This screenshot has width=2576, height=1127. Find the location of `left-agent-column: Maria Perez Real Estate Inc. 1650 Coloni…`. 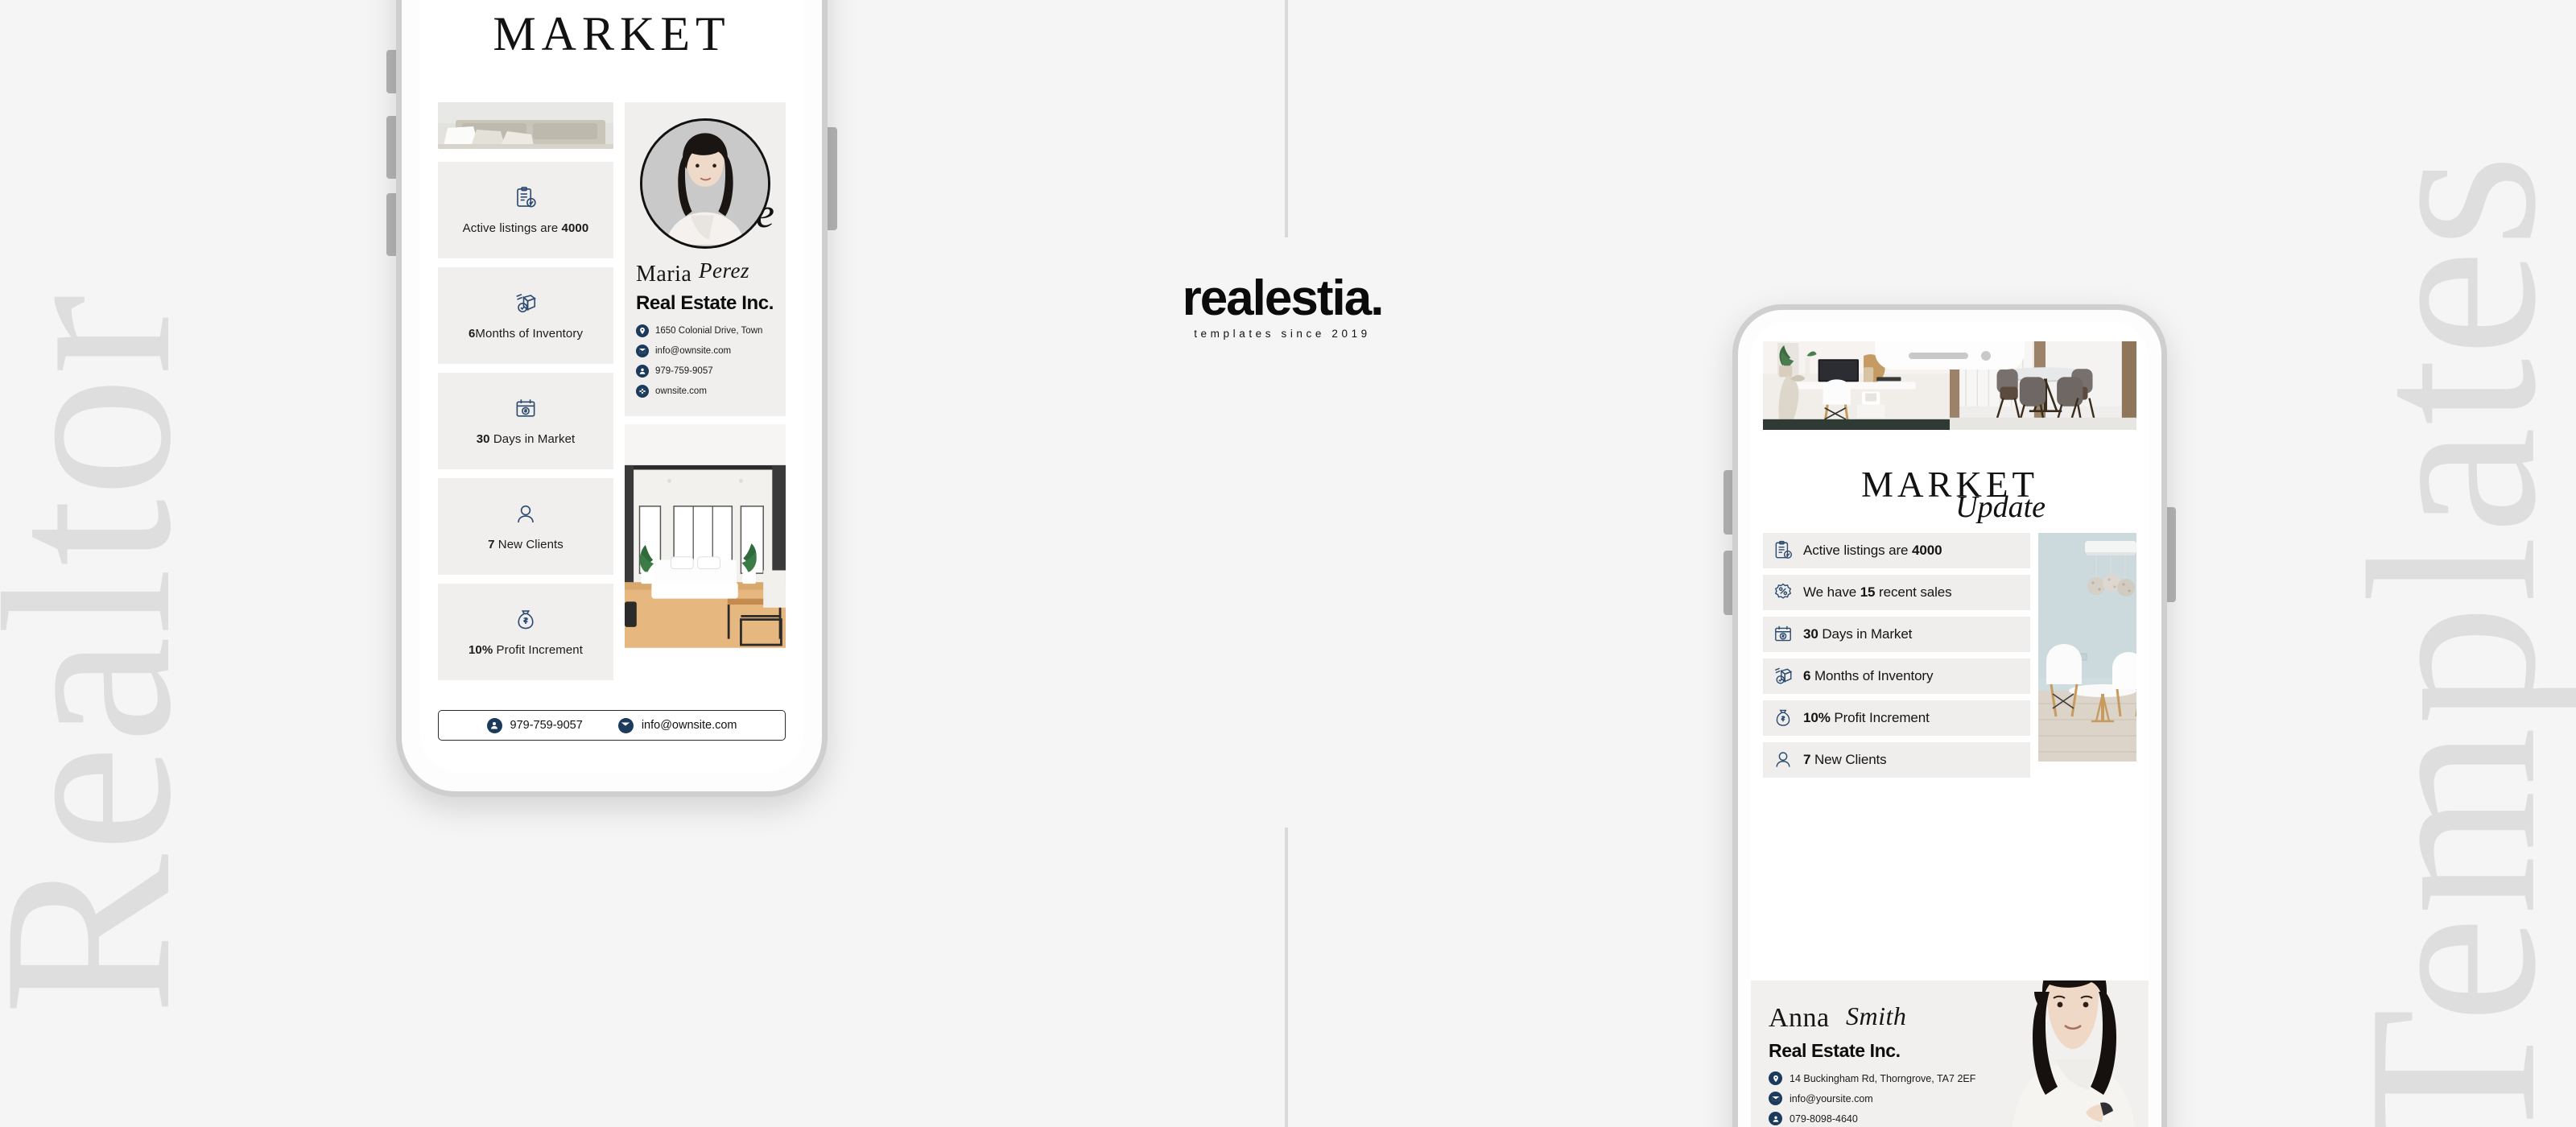

left-agent-column: Maria Perez Real Estate Inc. 1650 Coloni… is located at coordinates (705, 395).